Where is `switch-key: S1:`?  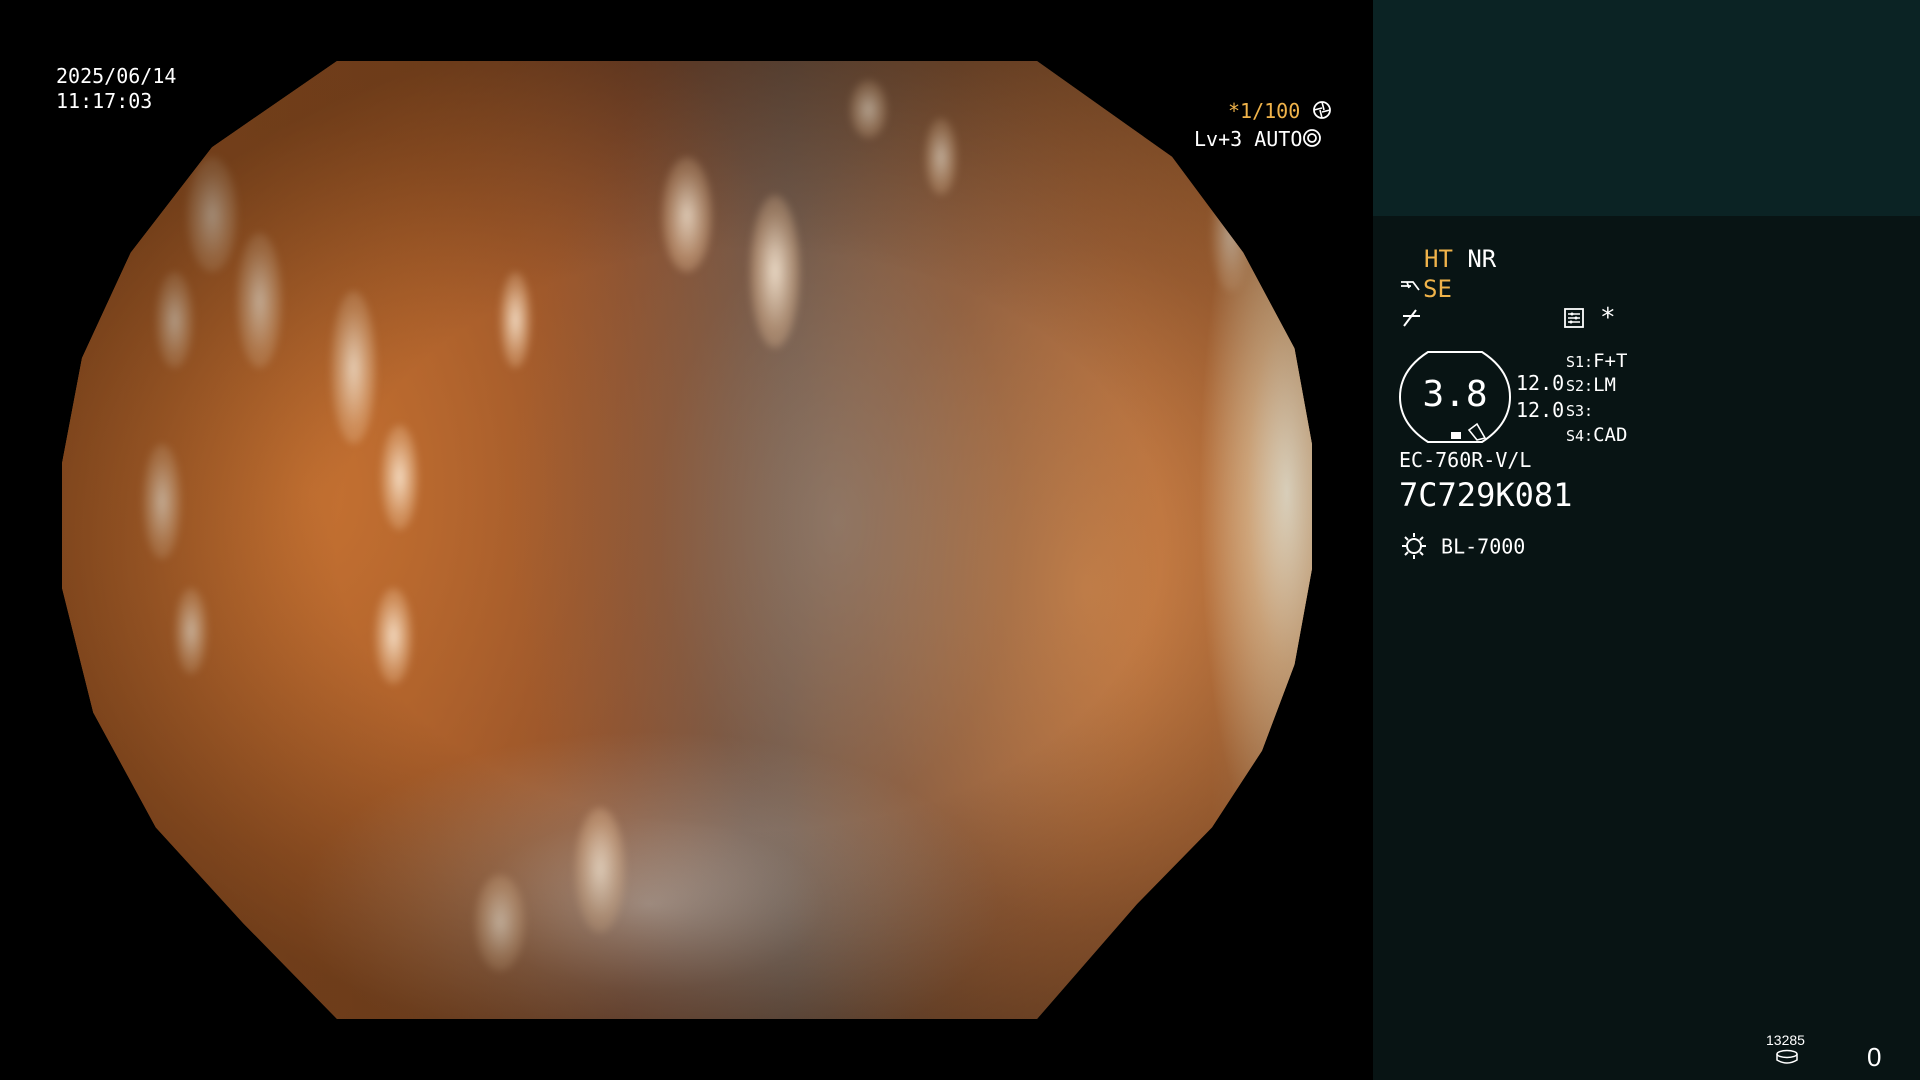 switch-key: S1: is located at coordinates (1580, 362).